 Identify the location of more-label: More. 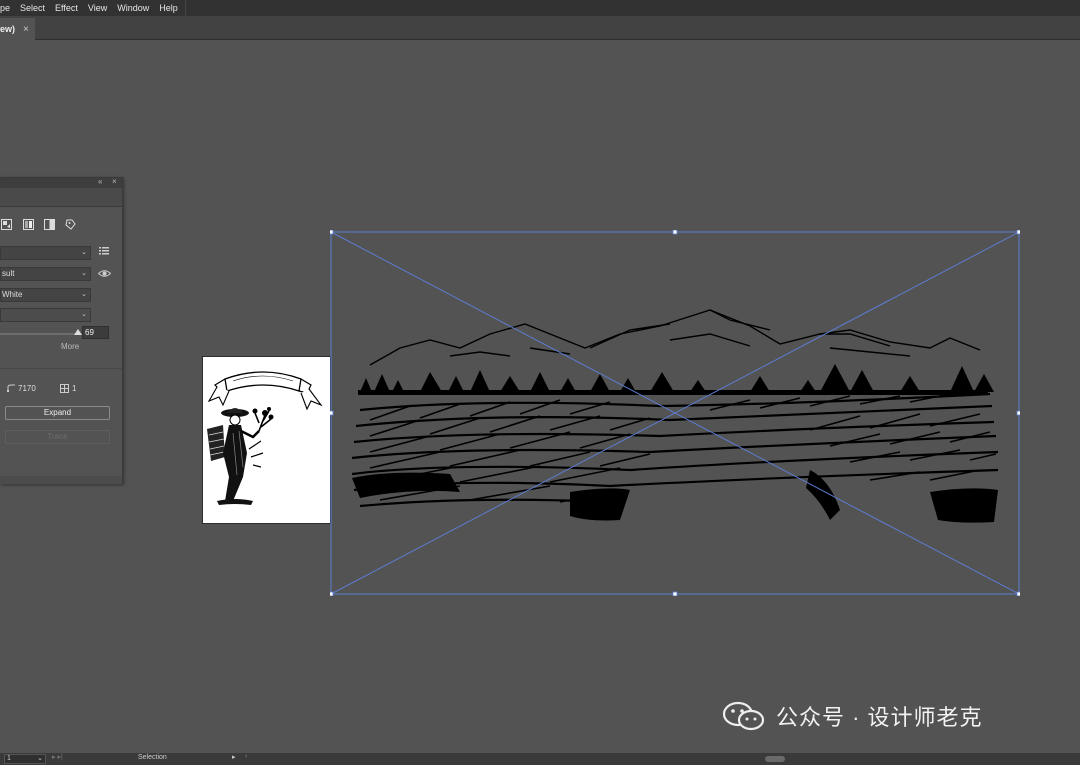
(70, 346).